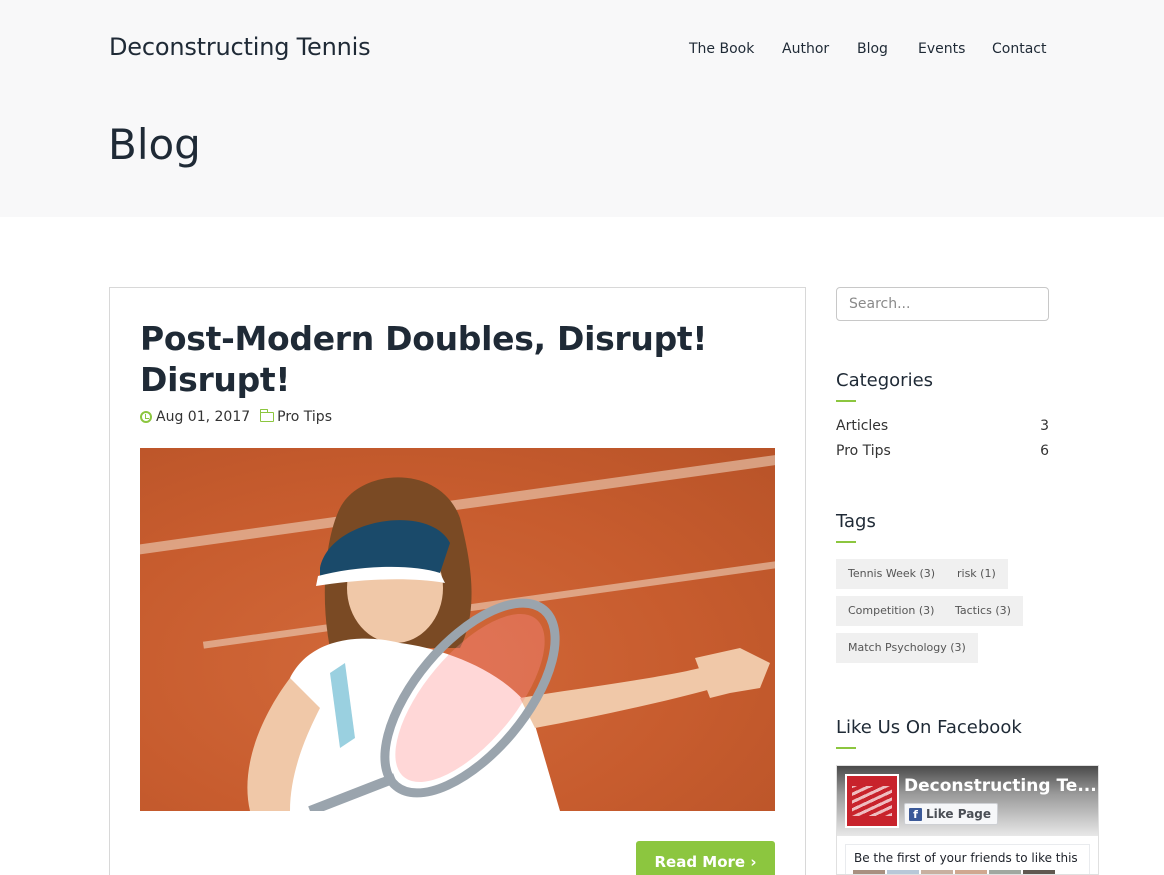  Describe the element at coordinates (959, 814) in the screenshot. I see `facebook-like-label: Like Page` at that location.